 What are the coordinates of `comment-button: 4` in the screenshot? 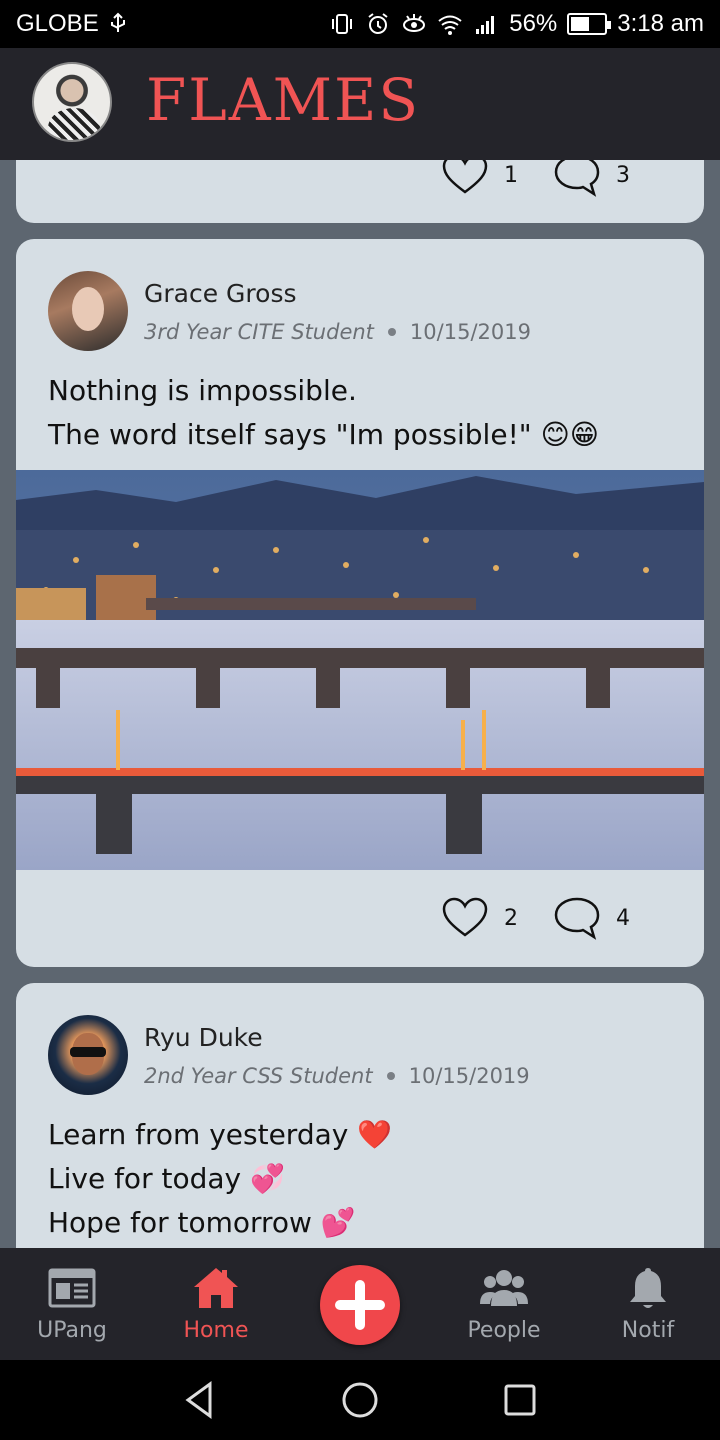 It's located at (598, 918).